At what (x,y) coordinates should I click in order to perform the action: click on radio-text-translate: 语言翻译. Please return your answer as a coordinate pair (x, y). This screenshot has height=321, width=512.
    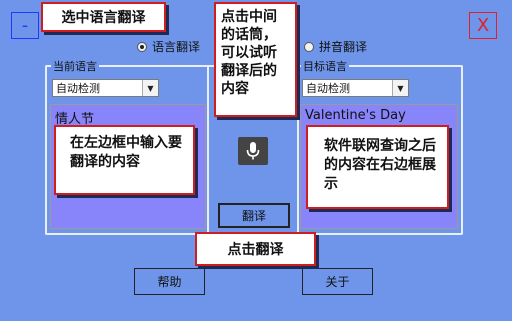
    Looking at the image, I should click on (168, 46).